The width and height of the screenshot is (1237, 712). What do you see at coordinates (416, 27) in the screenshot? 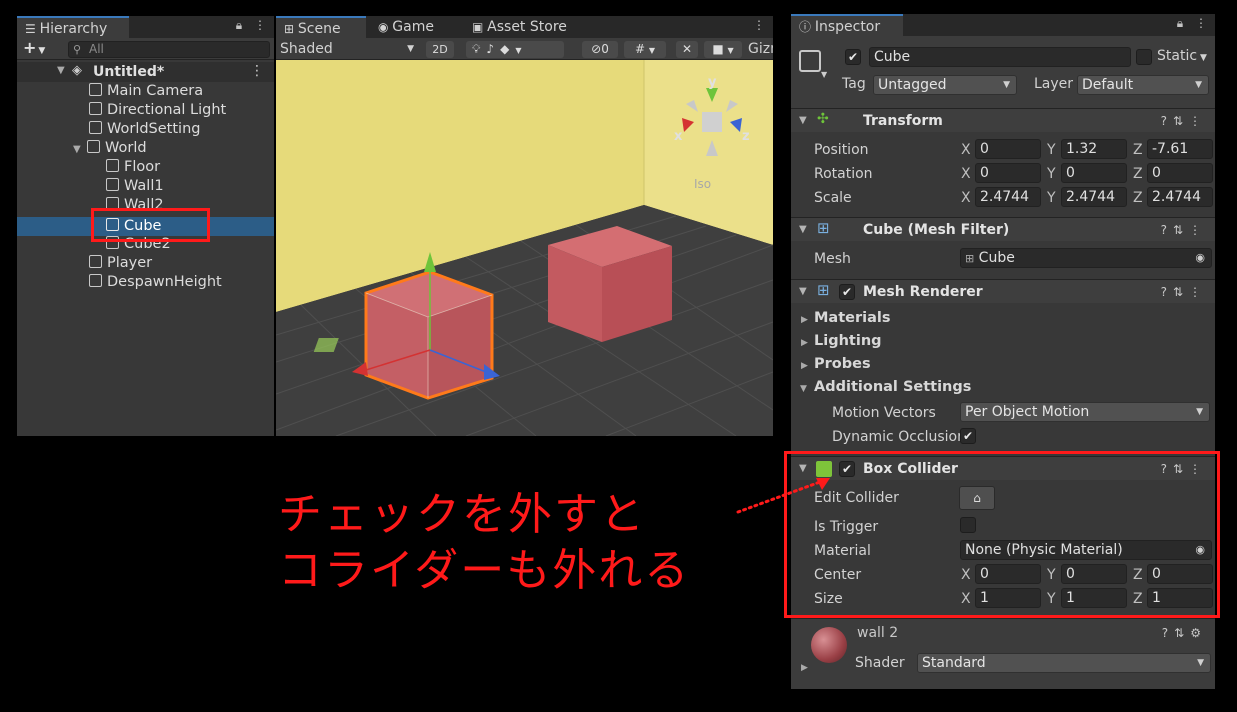
I see `tab-game: ◉ Game` at bounding box center [416, 27].